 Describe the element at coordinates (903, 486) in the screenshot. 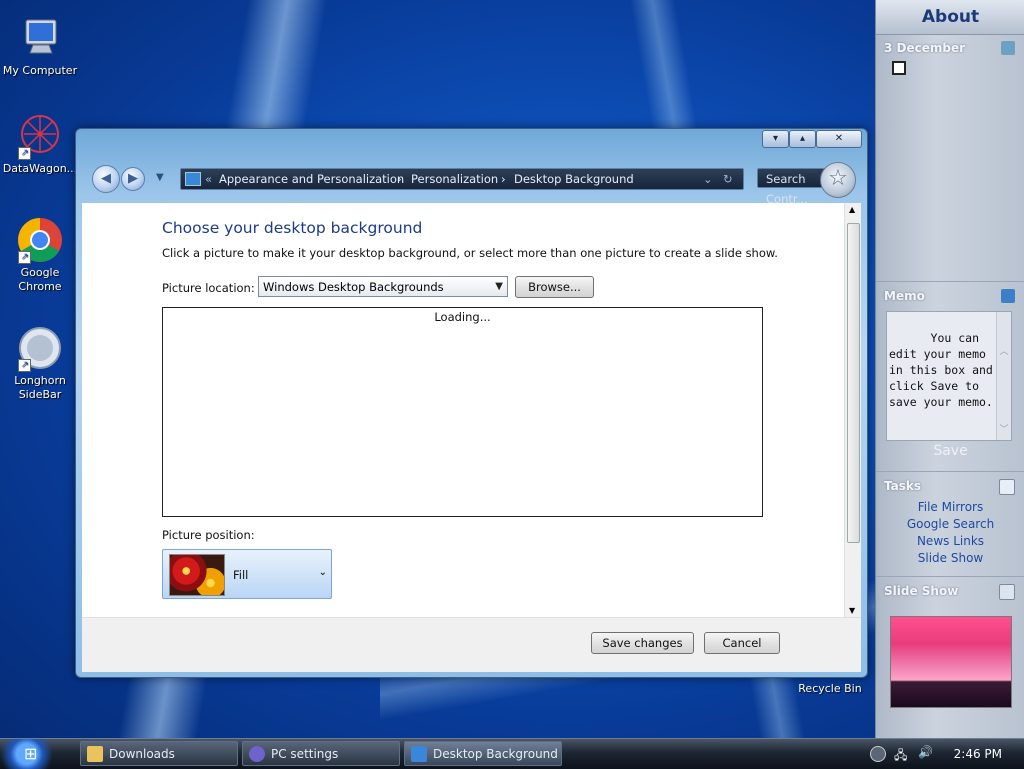

I see `tasks-title: Tasks` at that location.